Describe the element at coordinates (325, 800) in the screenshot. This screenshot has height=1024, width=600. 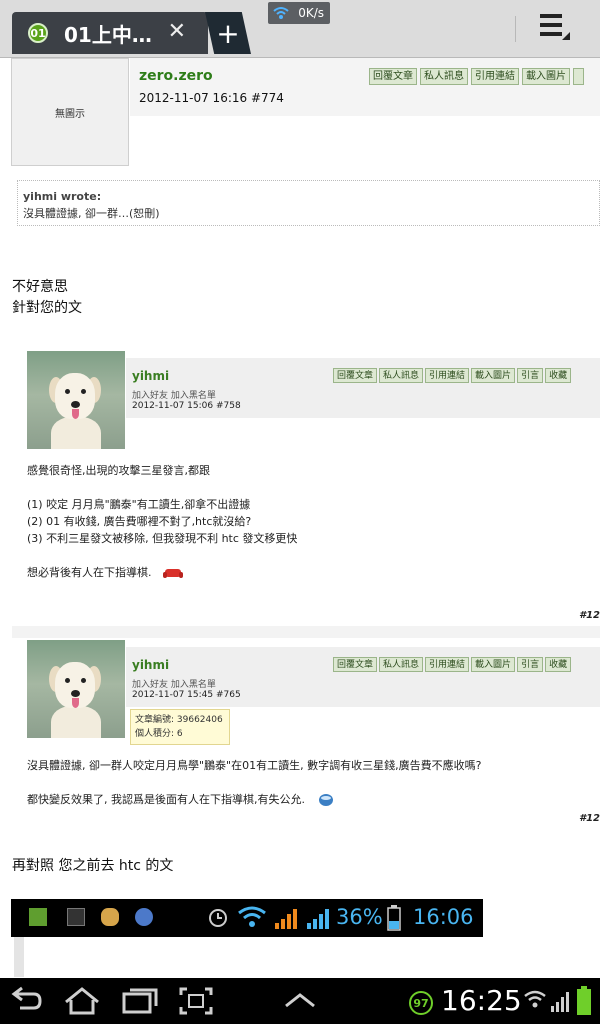
I see `teacup-emoji-icon` at that location.